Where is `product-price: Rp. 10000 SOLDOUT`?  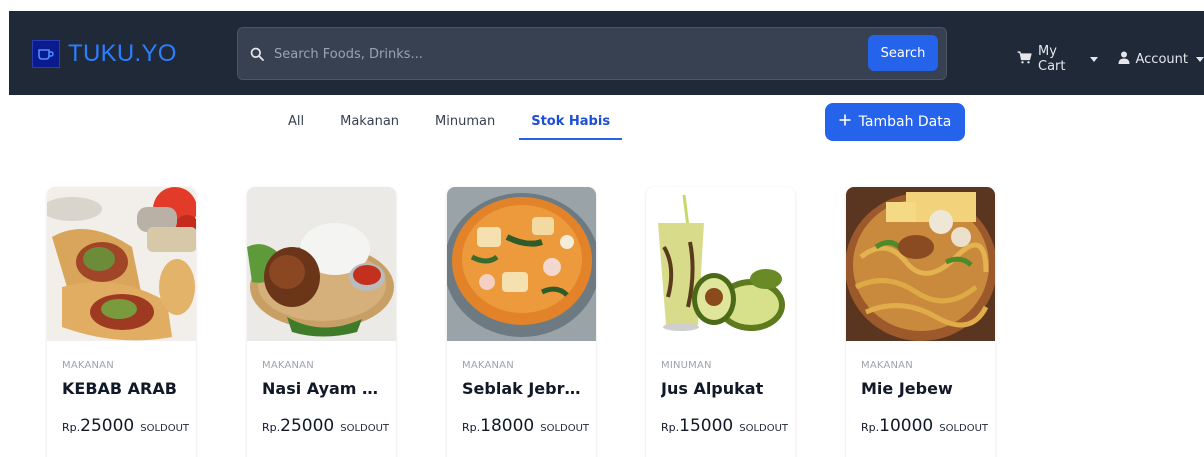
product-price: Rp. 10000 SOLDOUT is located at coordinates (924, 426).